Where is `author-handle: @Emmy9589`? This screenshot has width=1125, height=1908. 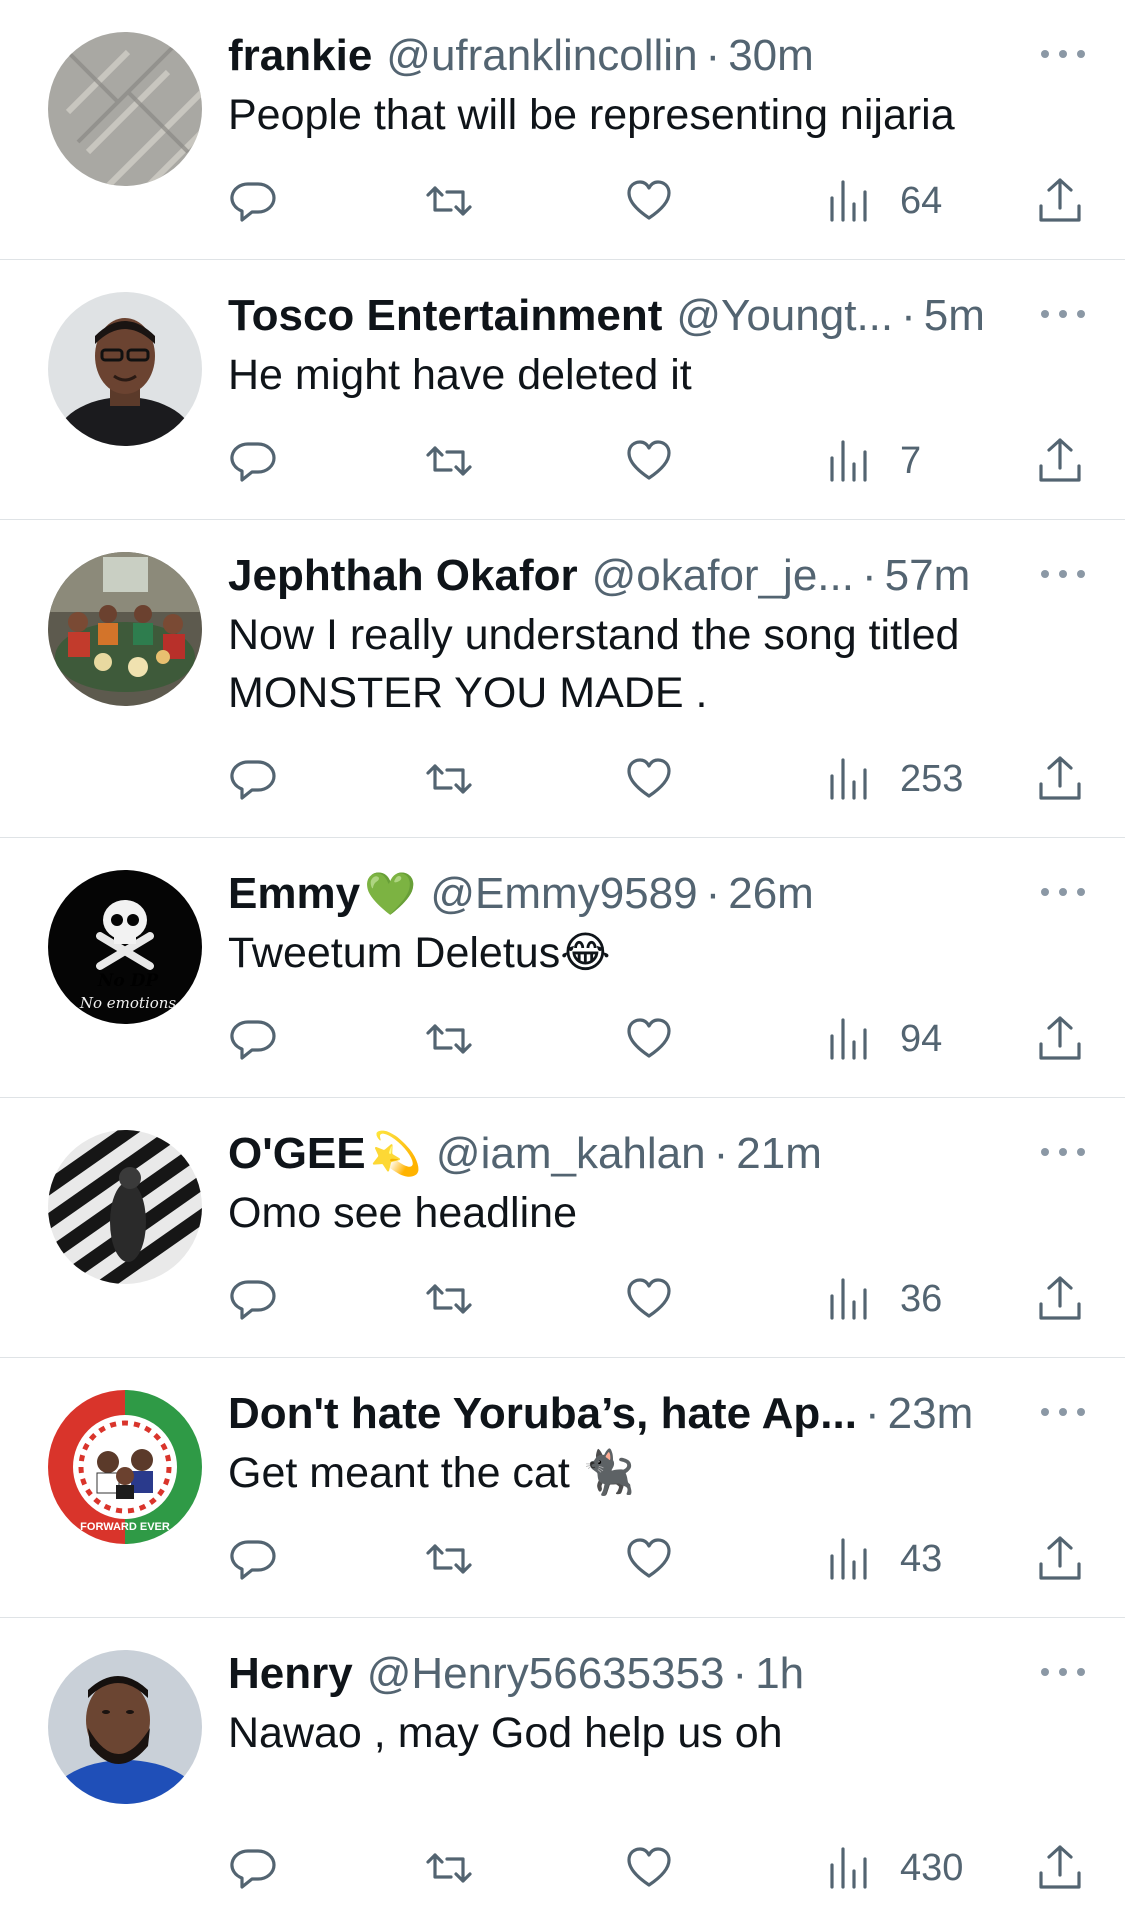
author-handle: @Emmy9589 is located at coordinates (563, 894).